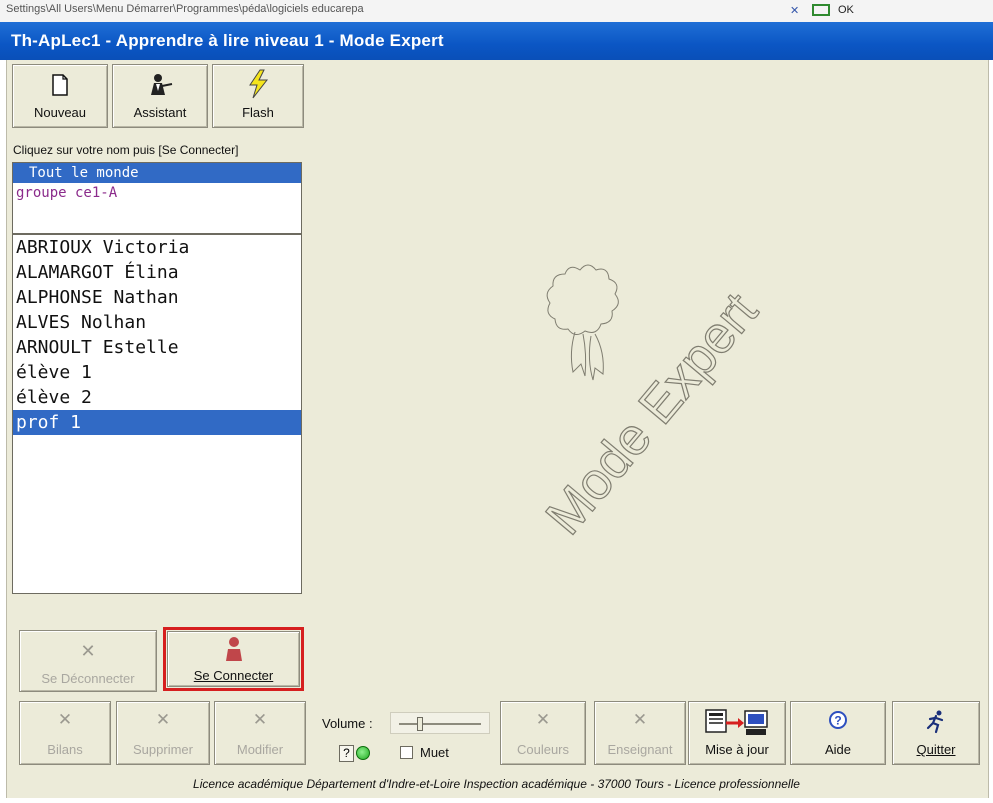  Describe the element at coordinates (163, 749) in the screenshot. I see `delete-button-label: Supprimer` at that location.